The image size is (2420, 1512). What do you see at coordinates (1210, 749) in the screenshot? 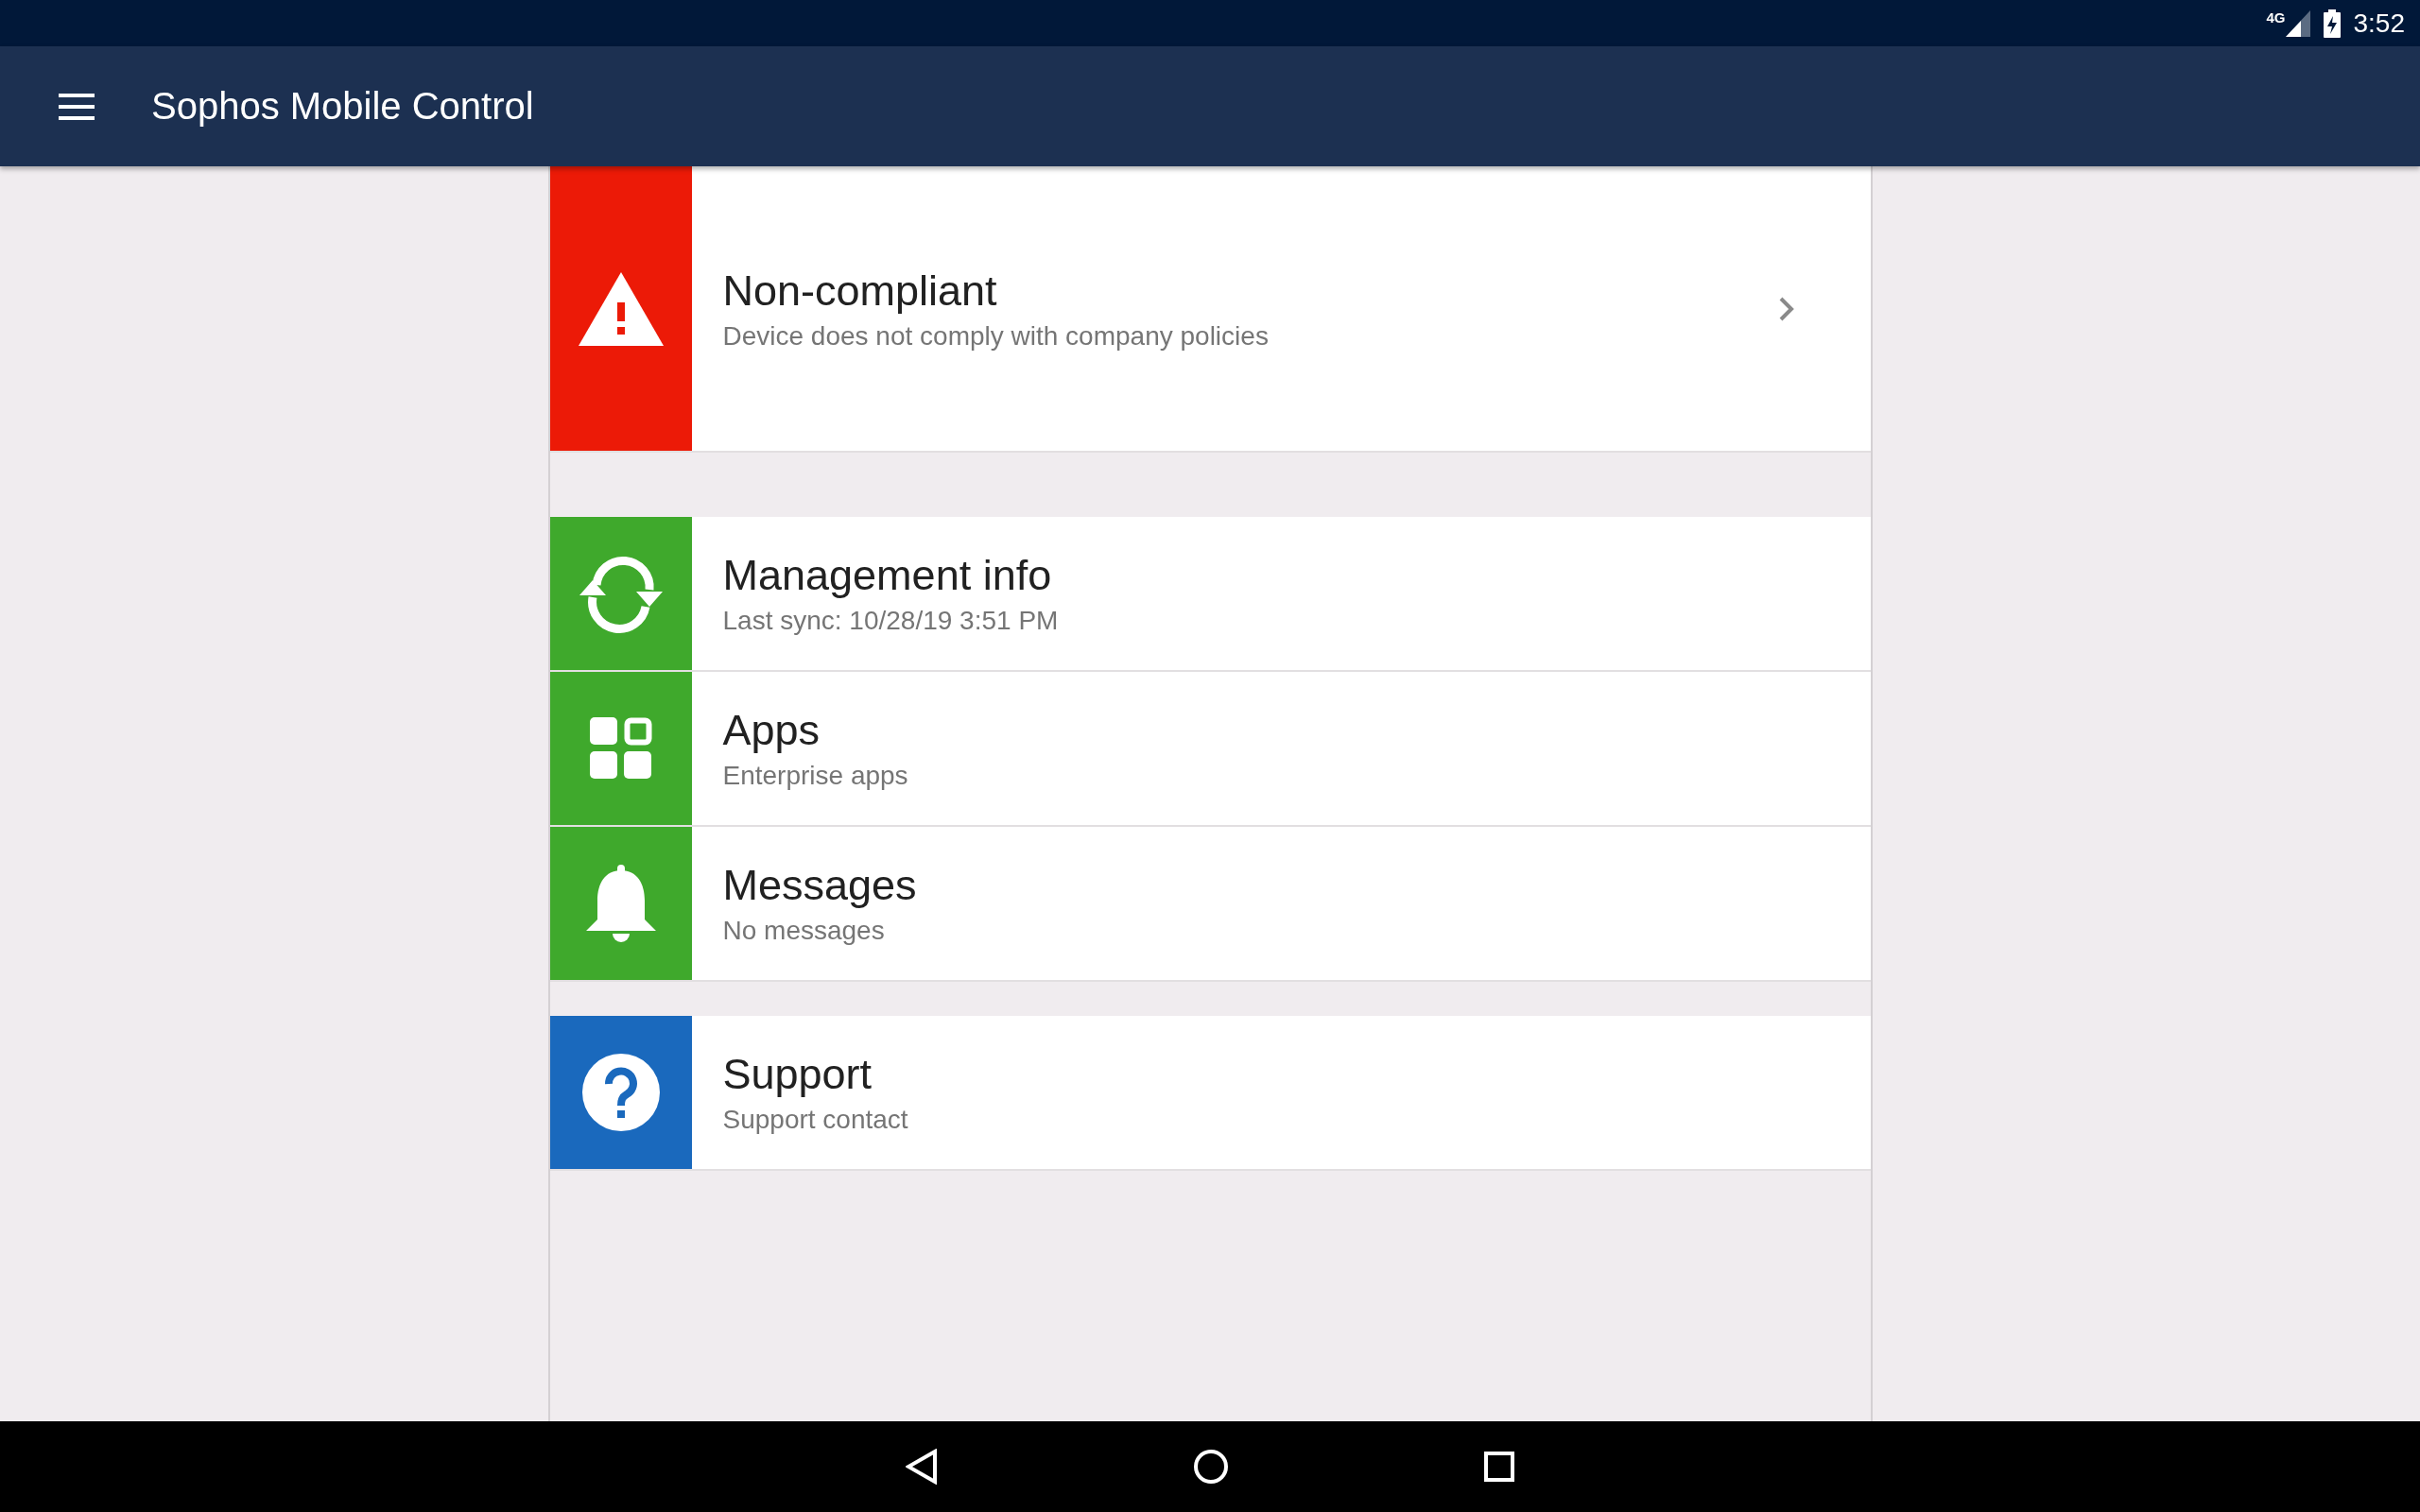
I see `list-item: Apps Enterprise apps` at bounding box center [1210, 749].